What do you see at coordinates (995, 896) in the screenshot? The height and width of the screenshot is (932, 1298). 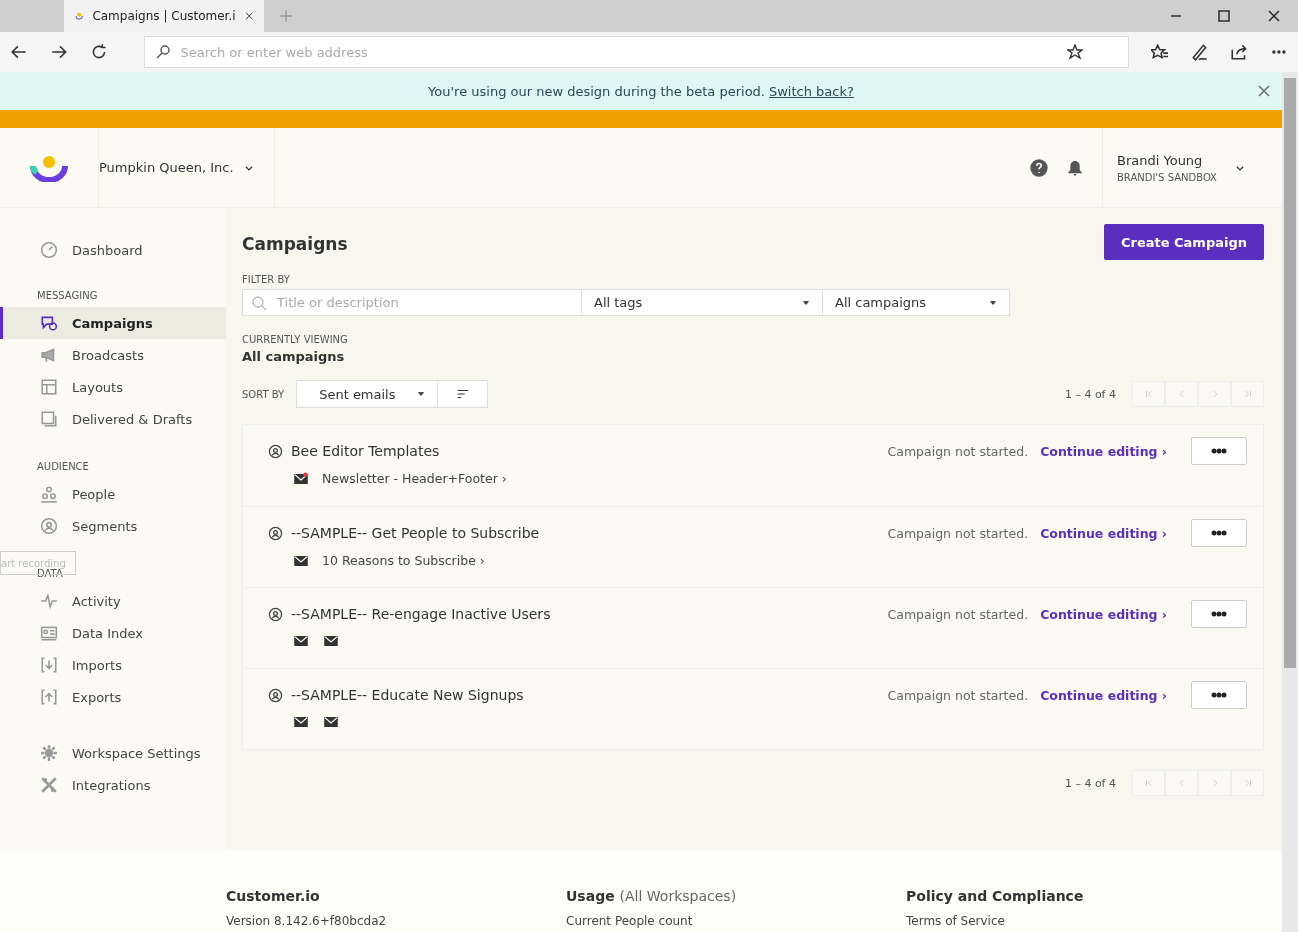 I see `footer-title: Policy and Compliance` at bounding box center [995, 896].